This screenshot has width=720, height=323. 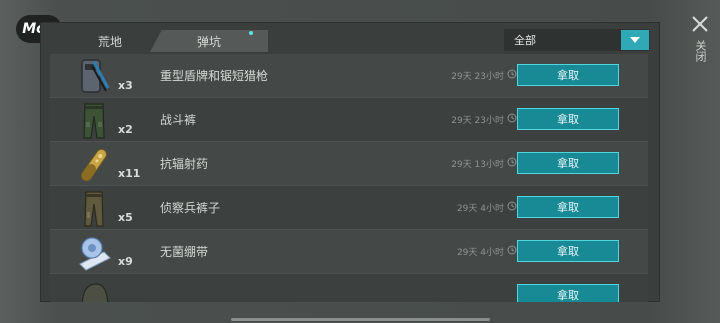 What do you see at coordinates (95, 254) in the screenshot?
I see `sterile-bandage-icon` at bounding box center [95, 254].